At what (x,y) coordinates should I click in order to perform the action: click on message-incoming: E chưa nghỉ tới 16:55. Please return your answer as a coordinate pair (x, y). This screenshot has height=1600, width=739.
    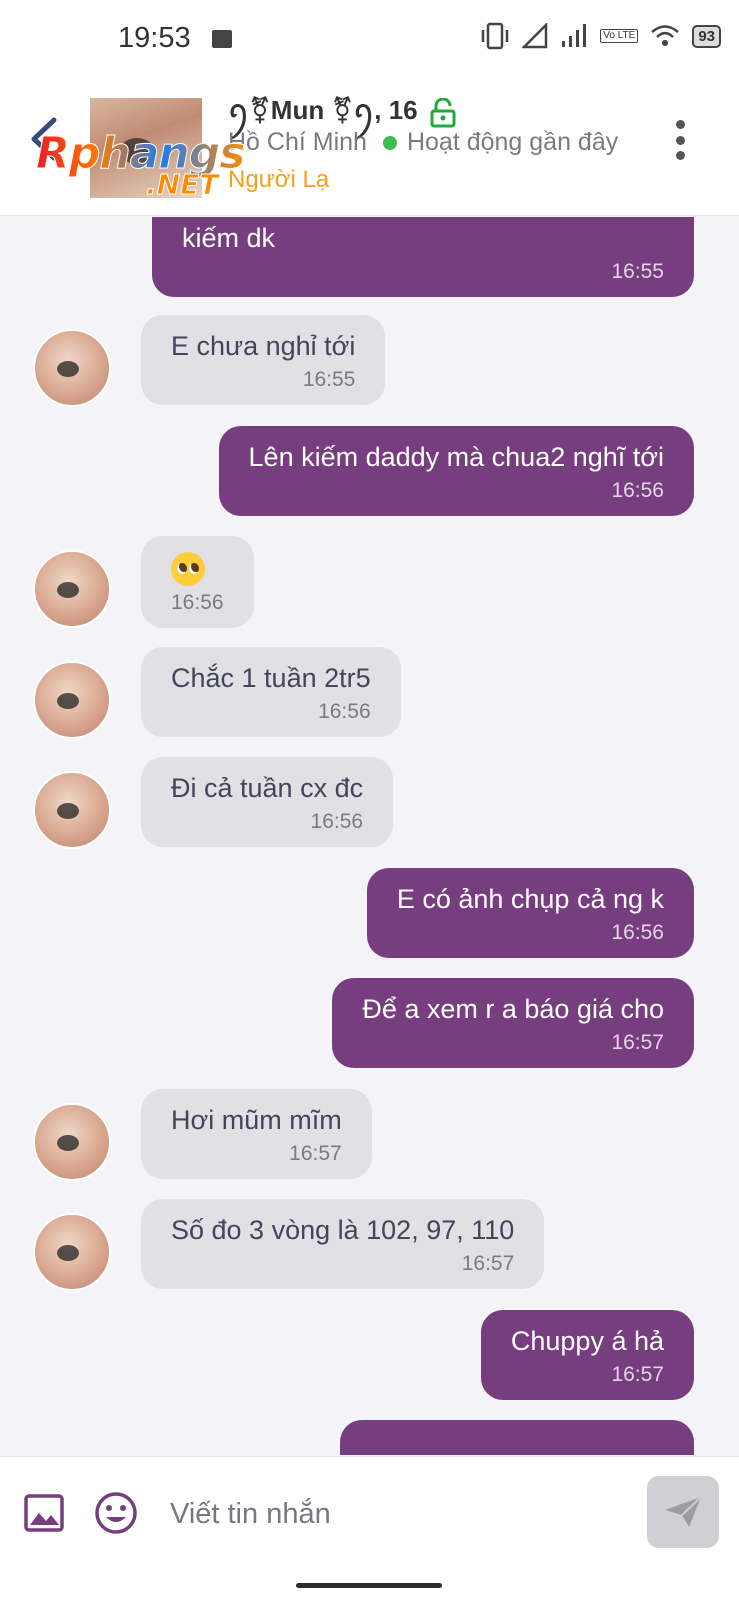
    Looking at the image, I should click on (263, 360).